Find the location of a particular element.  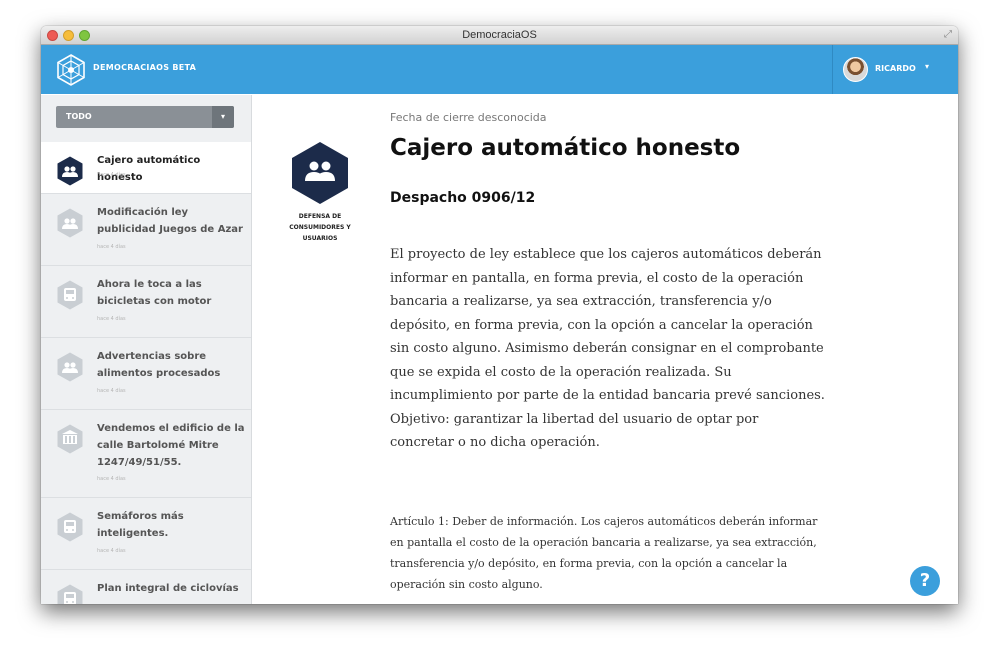

list-item-title: Ahora le toca a las bicicletas con motor is located at coordinates (154, 293).